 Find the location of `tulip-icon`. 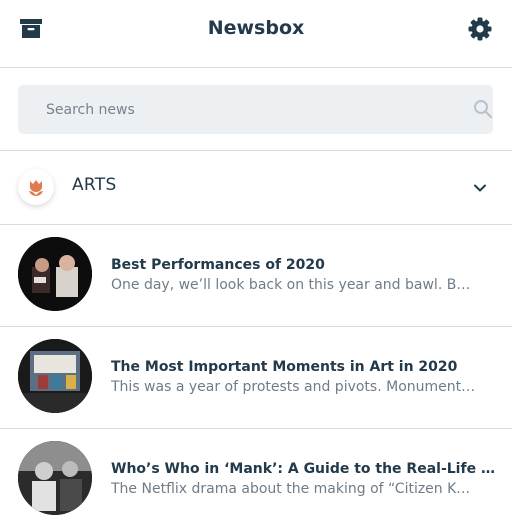

tulip-icon is located at coordinates (36, 188).